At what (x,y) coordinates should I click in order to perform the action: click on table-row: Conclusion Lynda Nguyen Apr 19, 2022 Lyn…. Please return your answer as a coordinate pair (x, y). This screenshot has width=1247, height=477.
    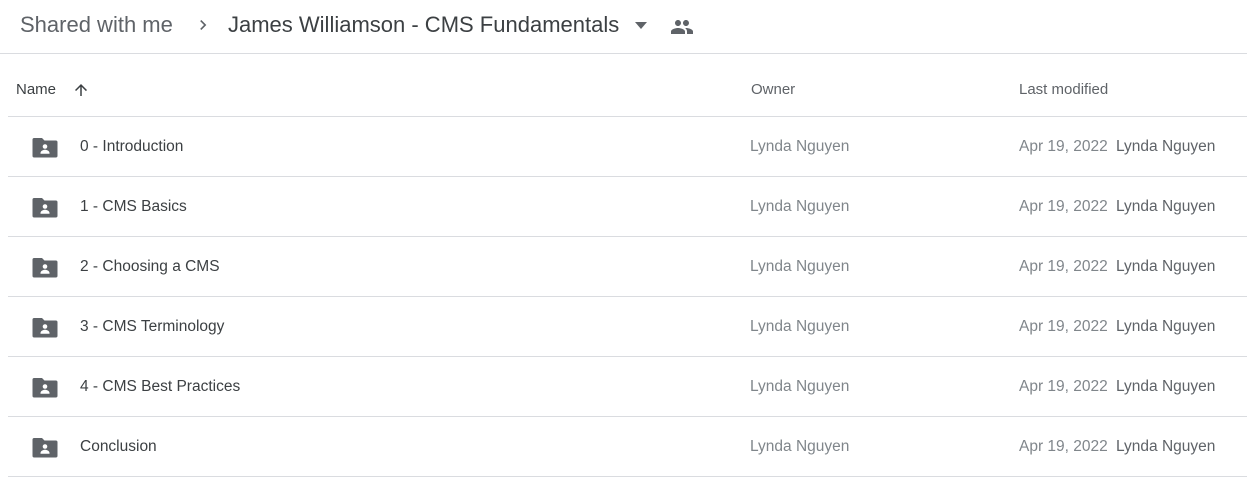
    Looking at the image, I should click on (627, 447).